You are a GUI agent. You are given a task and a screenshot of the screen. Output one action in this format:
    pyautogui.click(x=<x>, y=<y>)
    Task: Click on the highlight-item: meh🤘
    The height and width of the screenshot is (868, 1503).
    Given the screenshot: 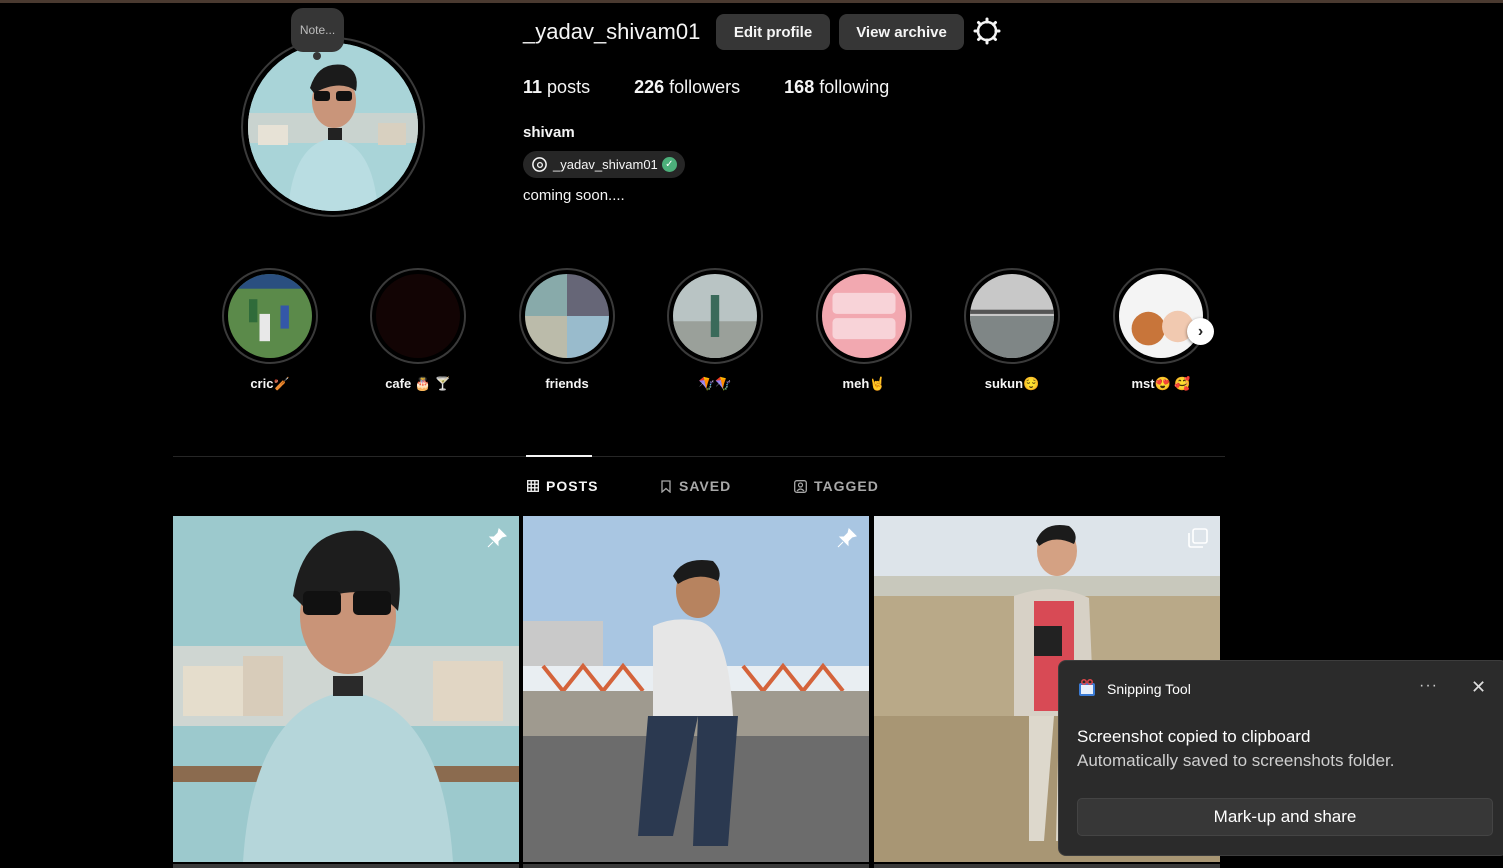 What is the action you would take?
    pyautogui.click(x=864, y=330)
    